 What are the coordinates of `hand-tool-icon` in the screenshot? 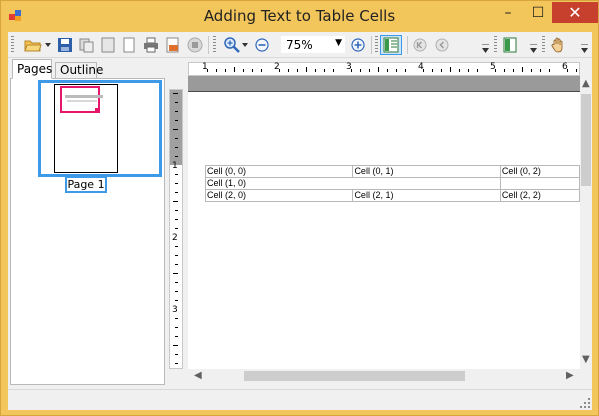 It's located at (558, 45).